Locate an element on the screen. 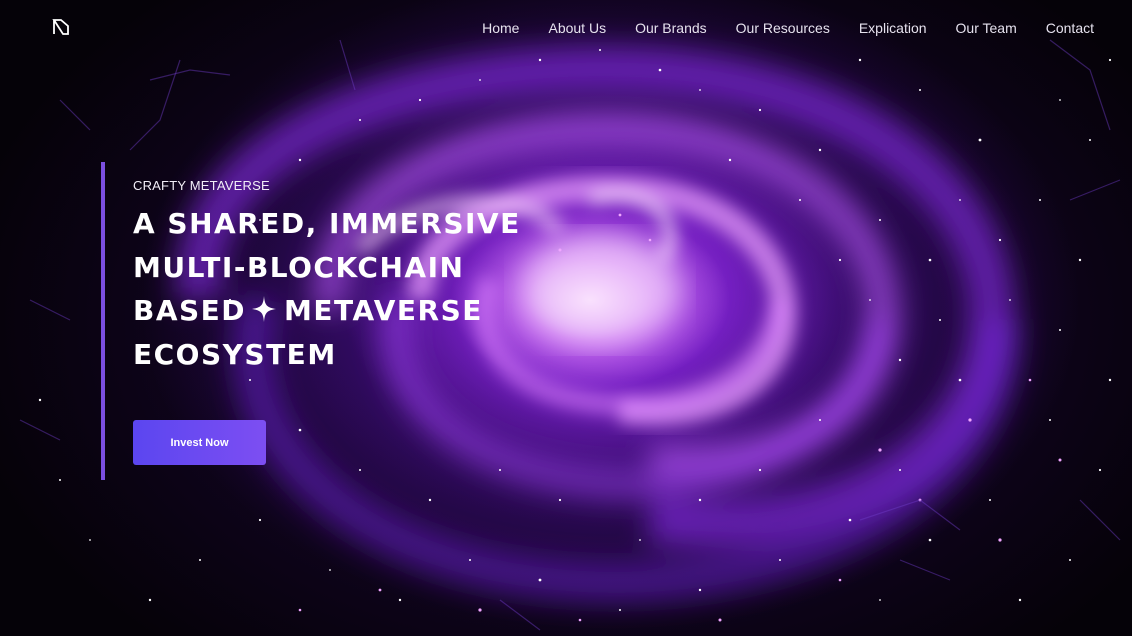 This screenshot has height=636, width=1132. headline-line-4: ECOSYSTEM is located at coordinates (235, 354).